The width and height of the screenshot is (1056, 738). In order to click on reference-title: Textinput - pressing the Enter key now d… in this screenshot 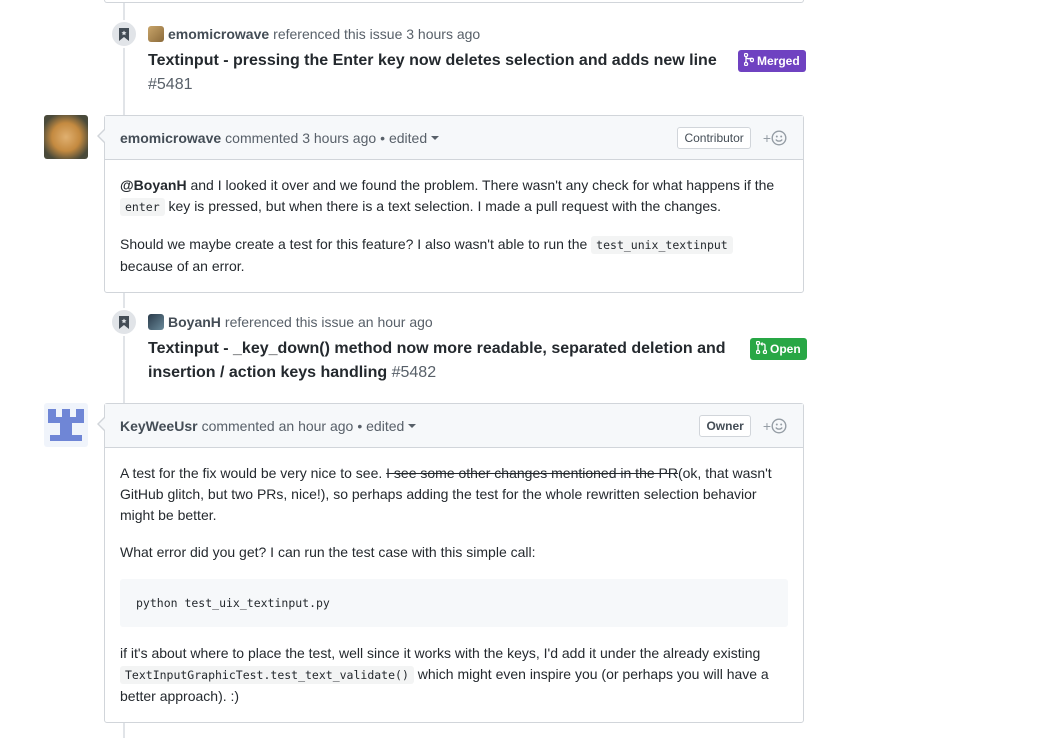, I will do `click(438, 73)`.